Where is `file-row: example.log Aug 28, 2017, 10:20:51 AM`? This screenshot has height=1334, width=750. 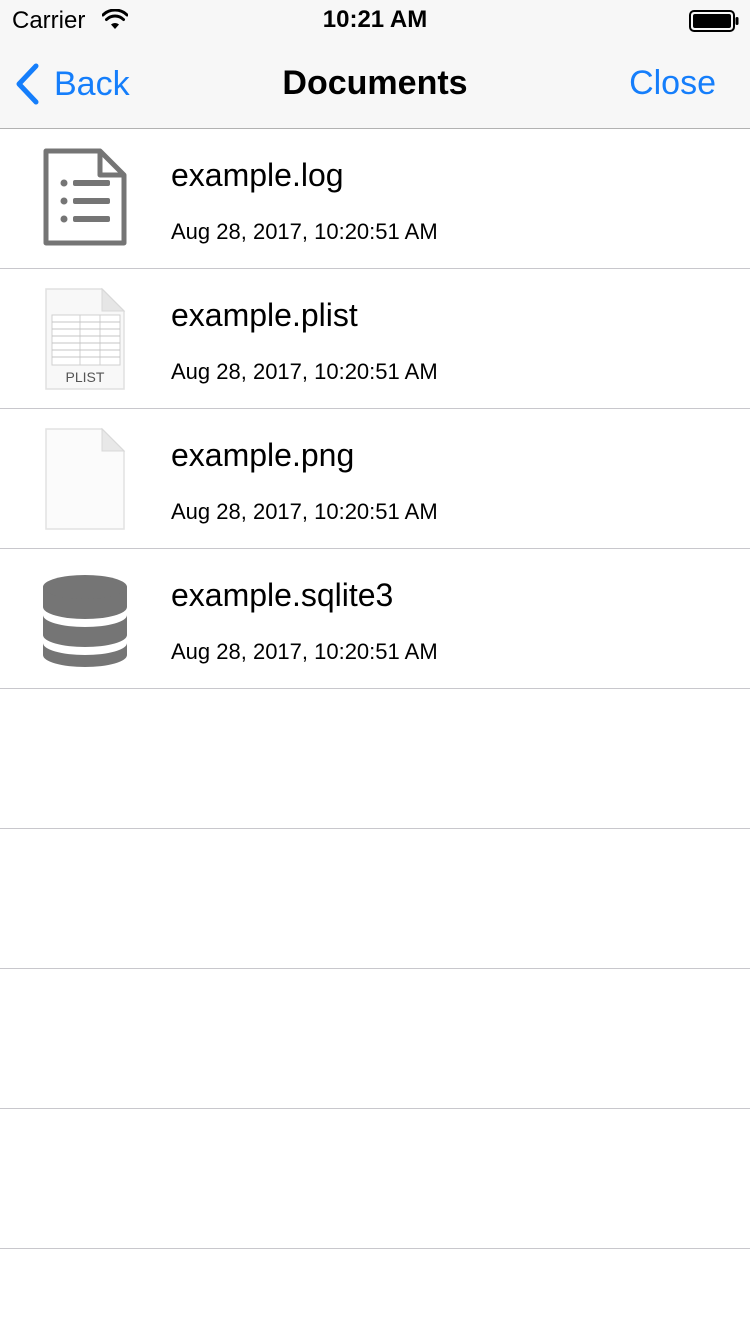
file-row: example.log Aug 28, 2017, 10:20:51 AM is located at coordinates (375, 199).